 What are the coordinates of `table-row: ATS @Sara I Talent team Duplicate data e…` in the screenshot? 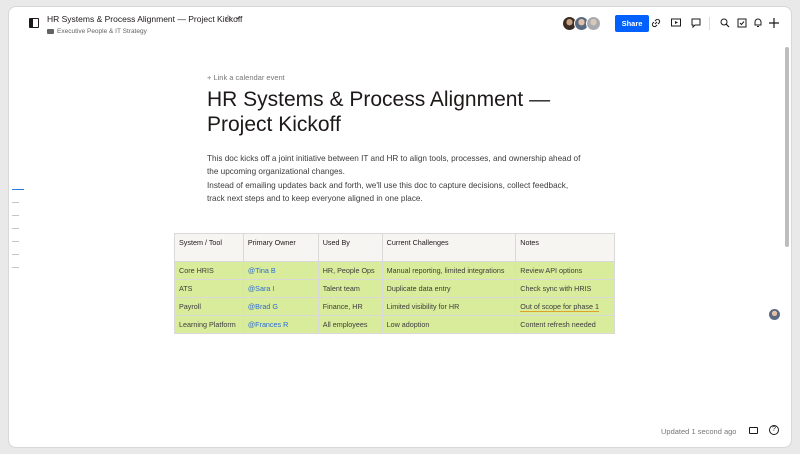 It's located at (394, 288).